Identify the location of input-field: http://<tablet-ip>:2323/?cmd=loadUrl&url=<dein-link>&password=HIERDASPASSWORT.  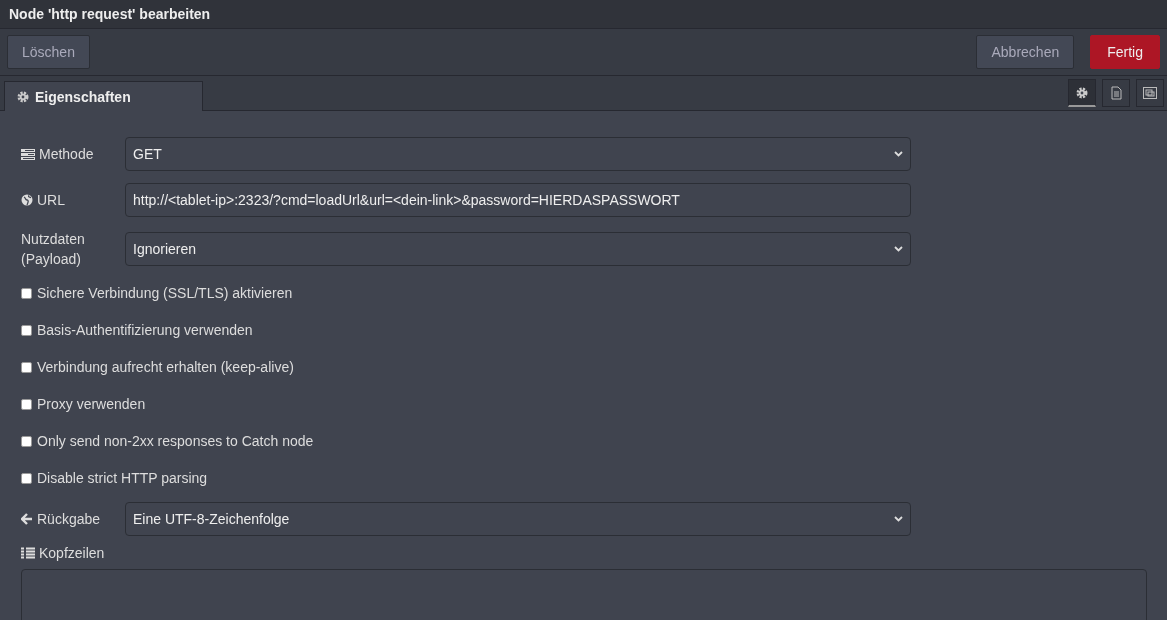
(518, 200).